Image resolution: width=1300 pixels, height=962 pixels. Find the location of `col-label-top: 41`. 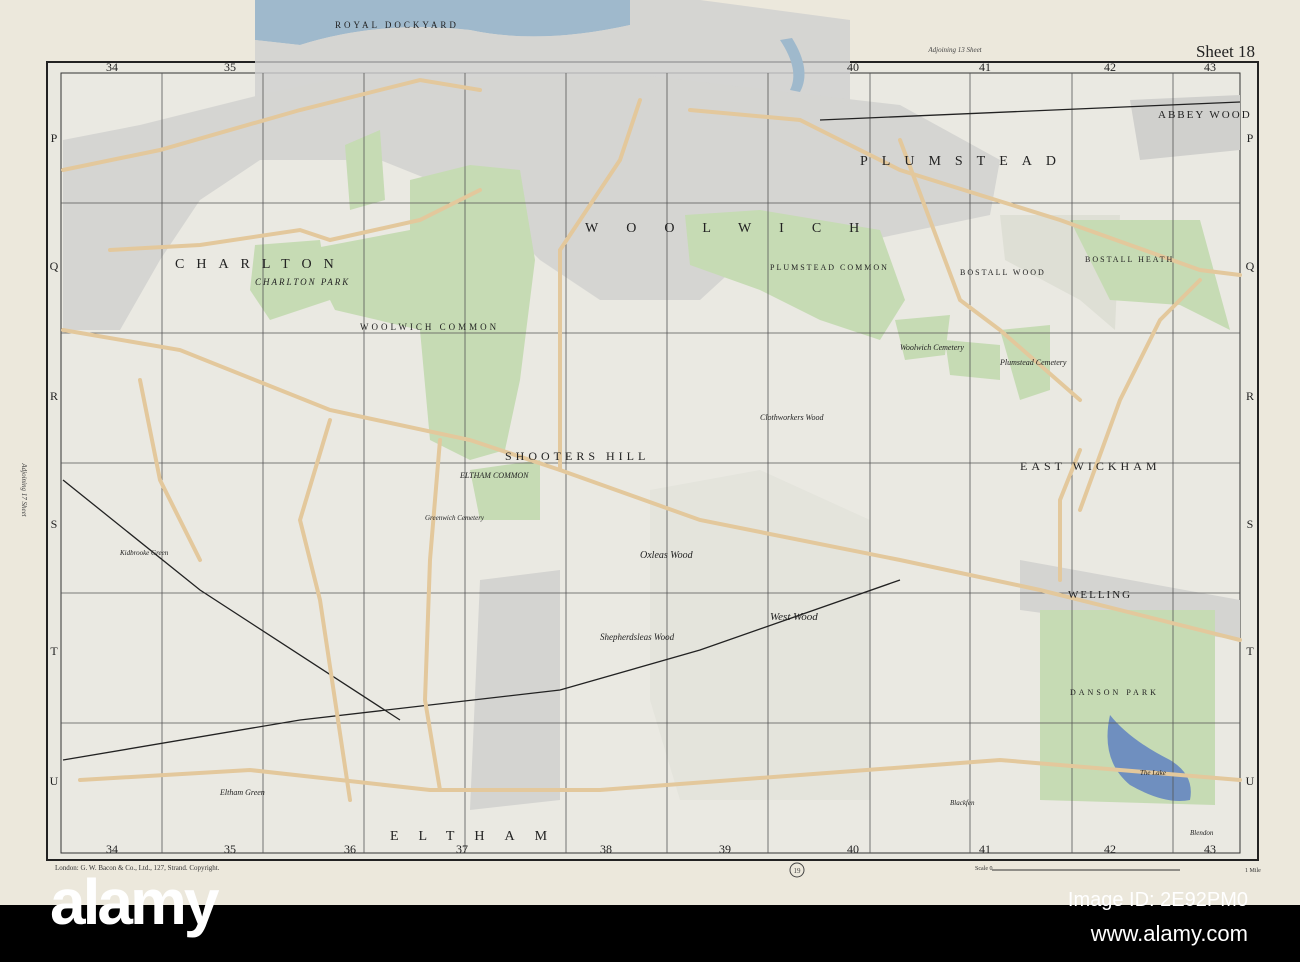

col-label-top: 41 is located at coordinates (985, 67).